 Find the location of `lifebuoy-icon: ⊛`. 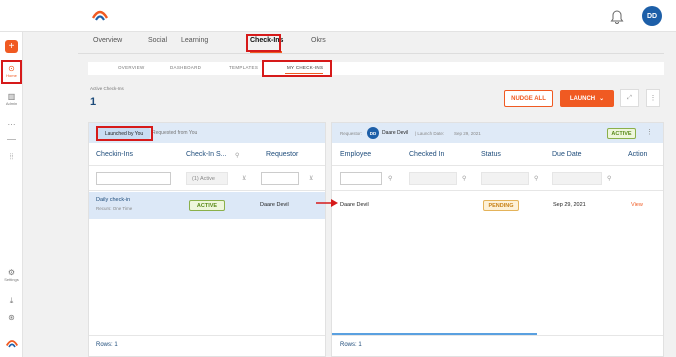

lifebuoy-icon: ⊛ is located at coordinates (11, 317).